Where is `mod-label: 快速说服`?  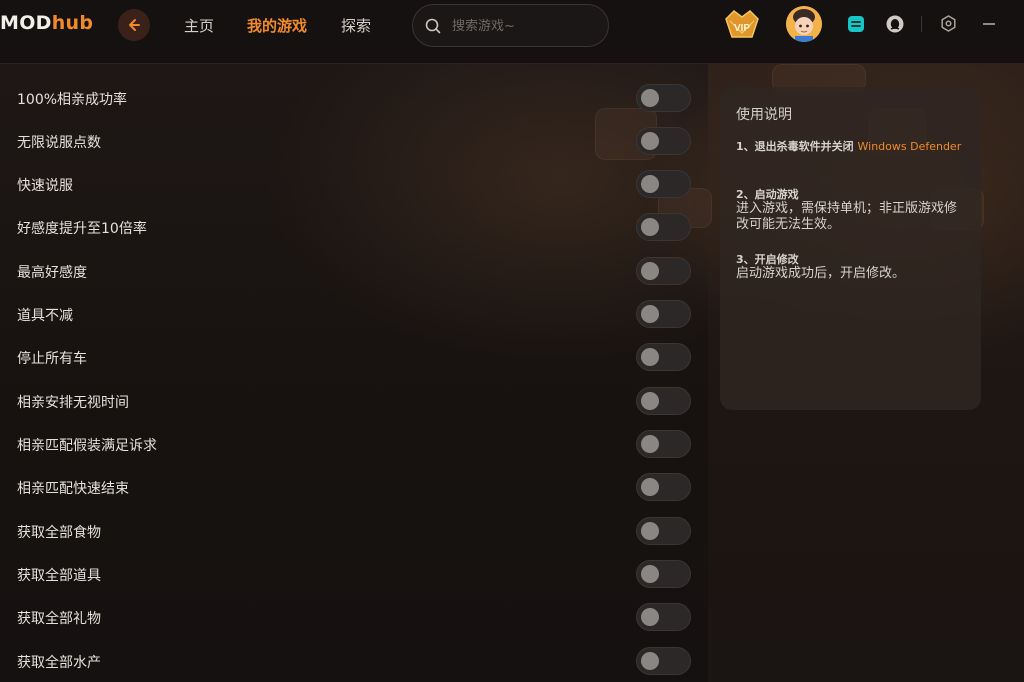
mod-label: 快速说服 is located at coordinates (45, 186).